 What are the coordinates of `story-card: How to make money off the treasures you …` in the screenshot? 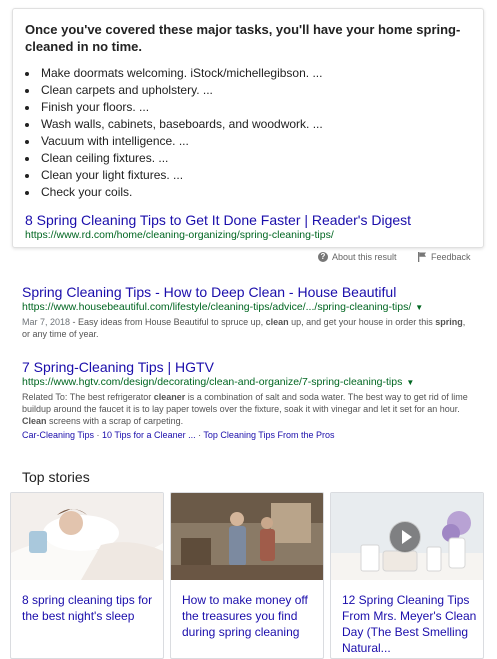 It's located at (247, 575).